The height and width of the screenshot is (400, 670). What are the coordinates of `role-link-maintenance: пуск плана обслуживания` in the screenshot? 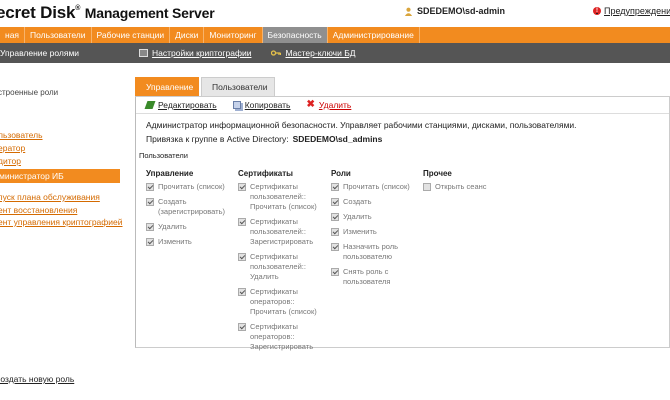 It's located at (50, 197).